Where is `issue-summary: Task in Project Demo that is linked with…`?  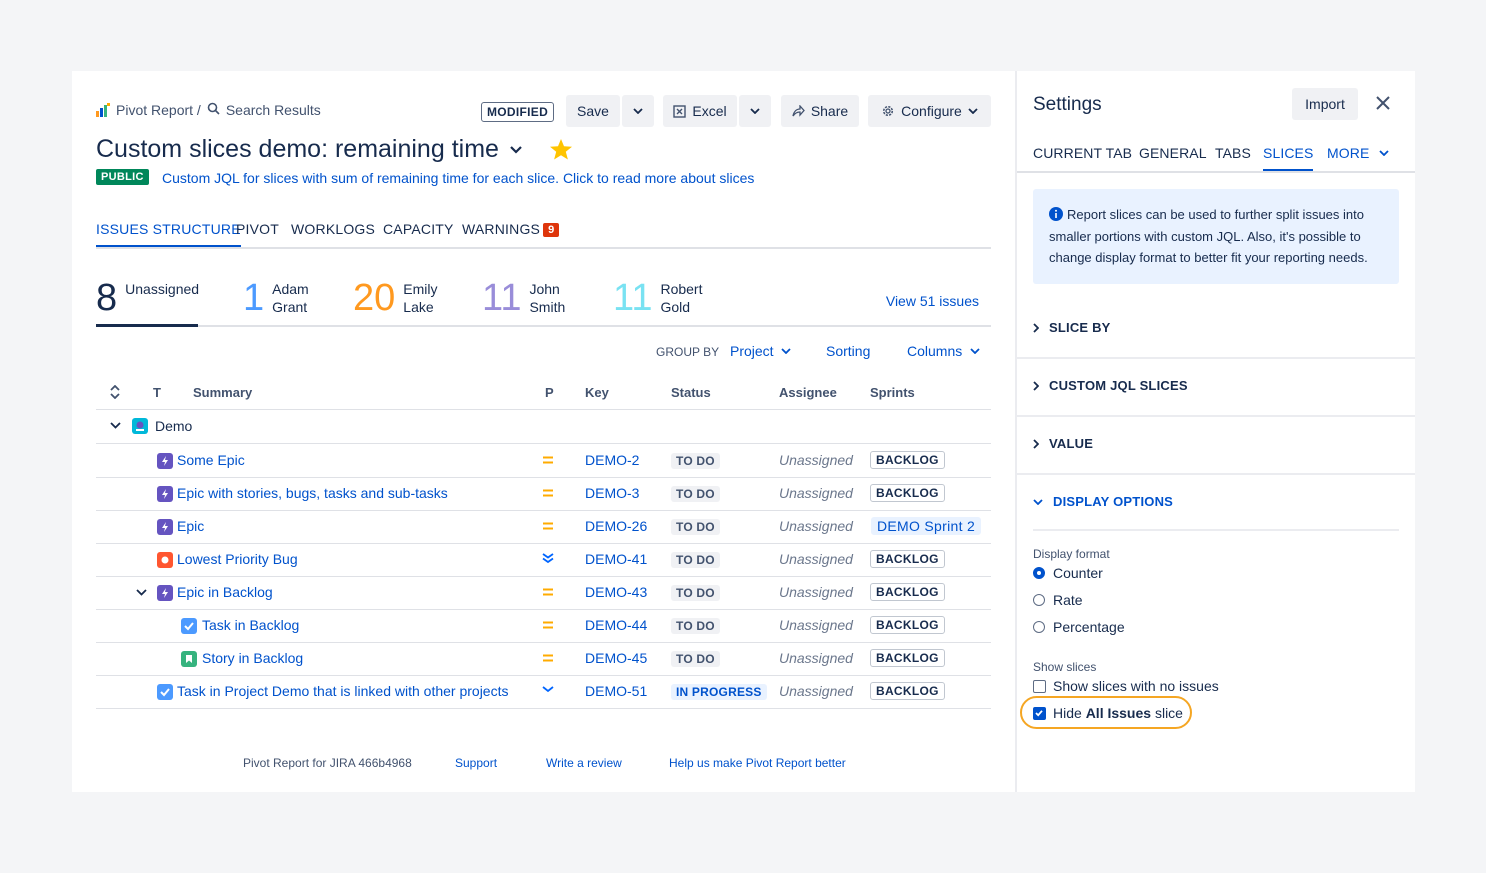
issue-summary: Task in Project Demo that is linked with… is located at coordinates (342, 691).